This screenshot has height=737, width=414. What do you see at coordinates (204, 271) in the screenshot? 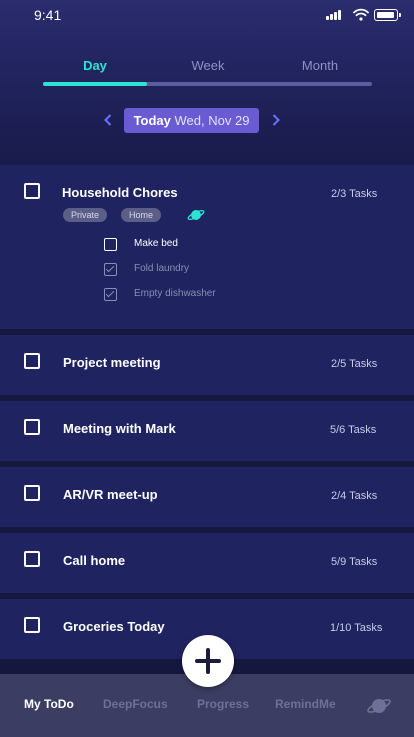
I see `subtask-item: Fold laundry` at bounding box center [204, 271].